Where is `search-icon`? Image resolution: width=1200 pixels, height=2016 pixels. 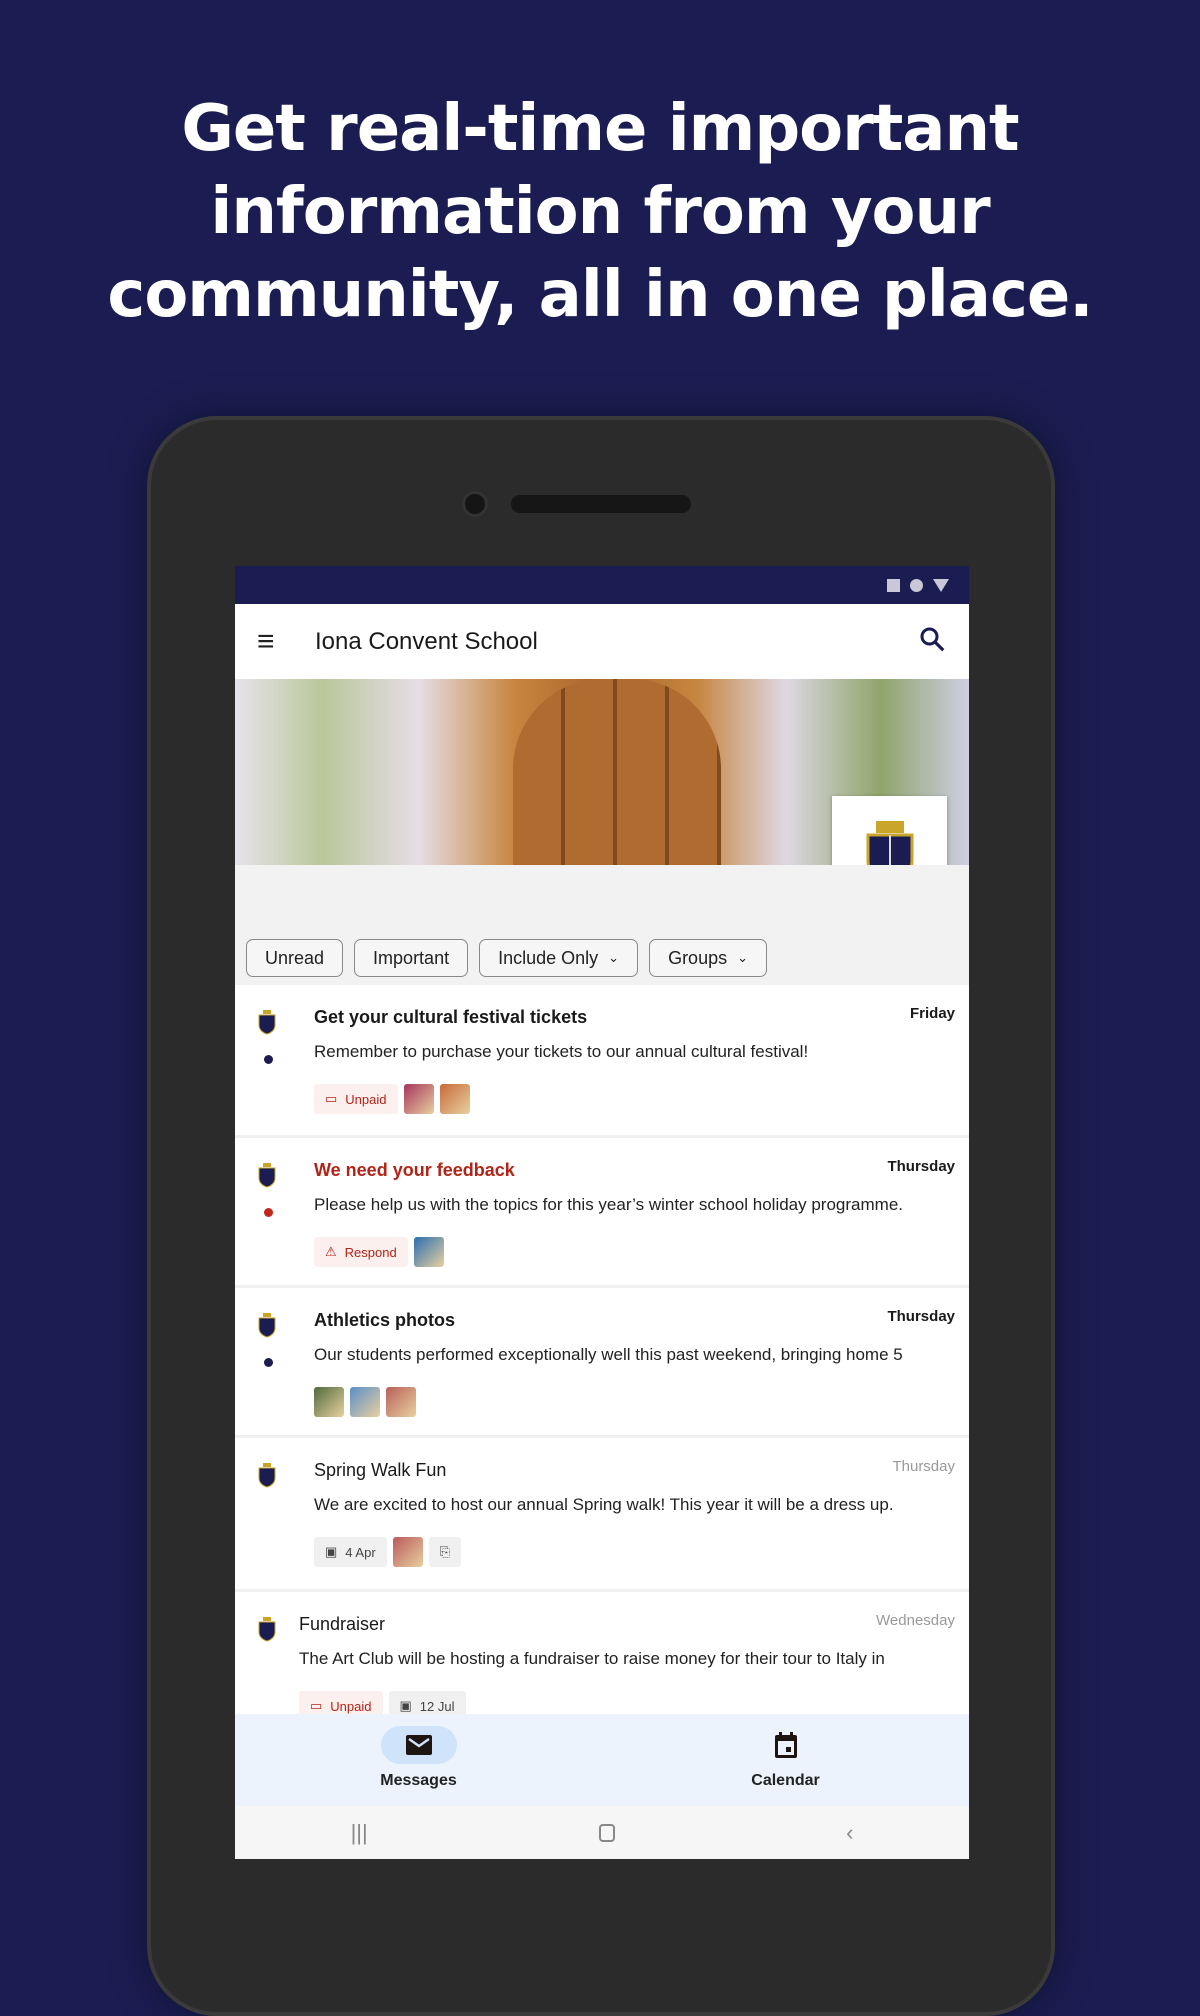
search-icon is located at coordinates (932, 639).